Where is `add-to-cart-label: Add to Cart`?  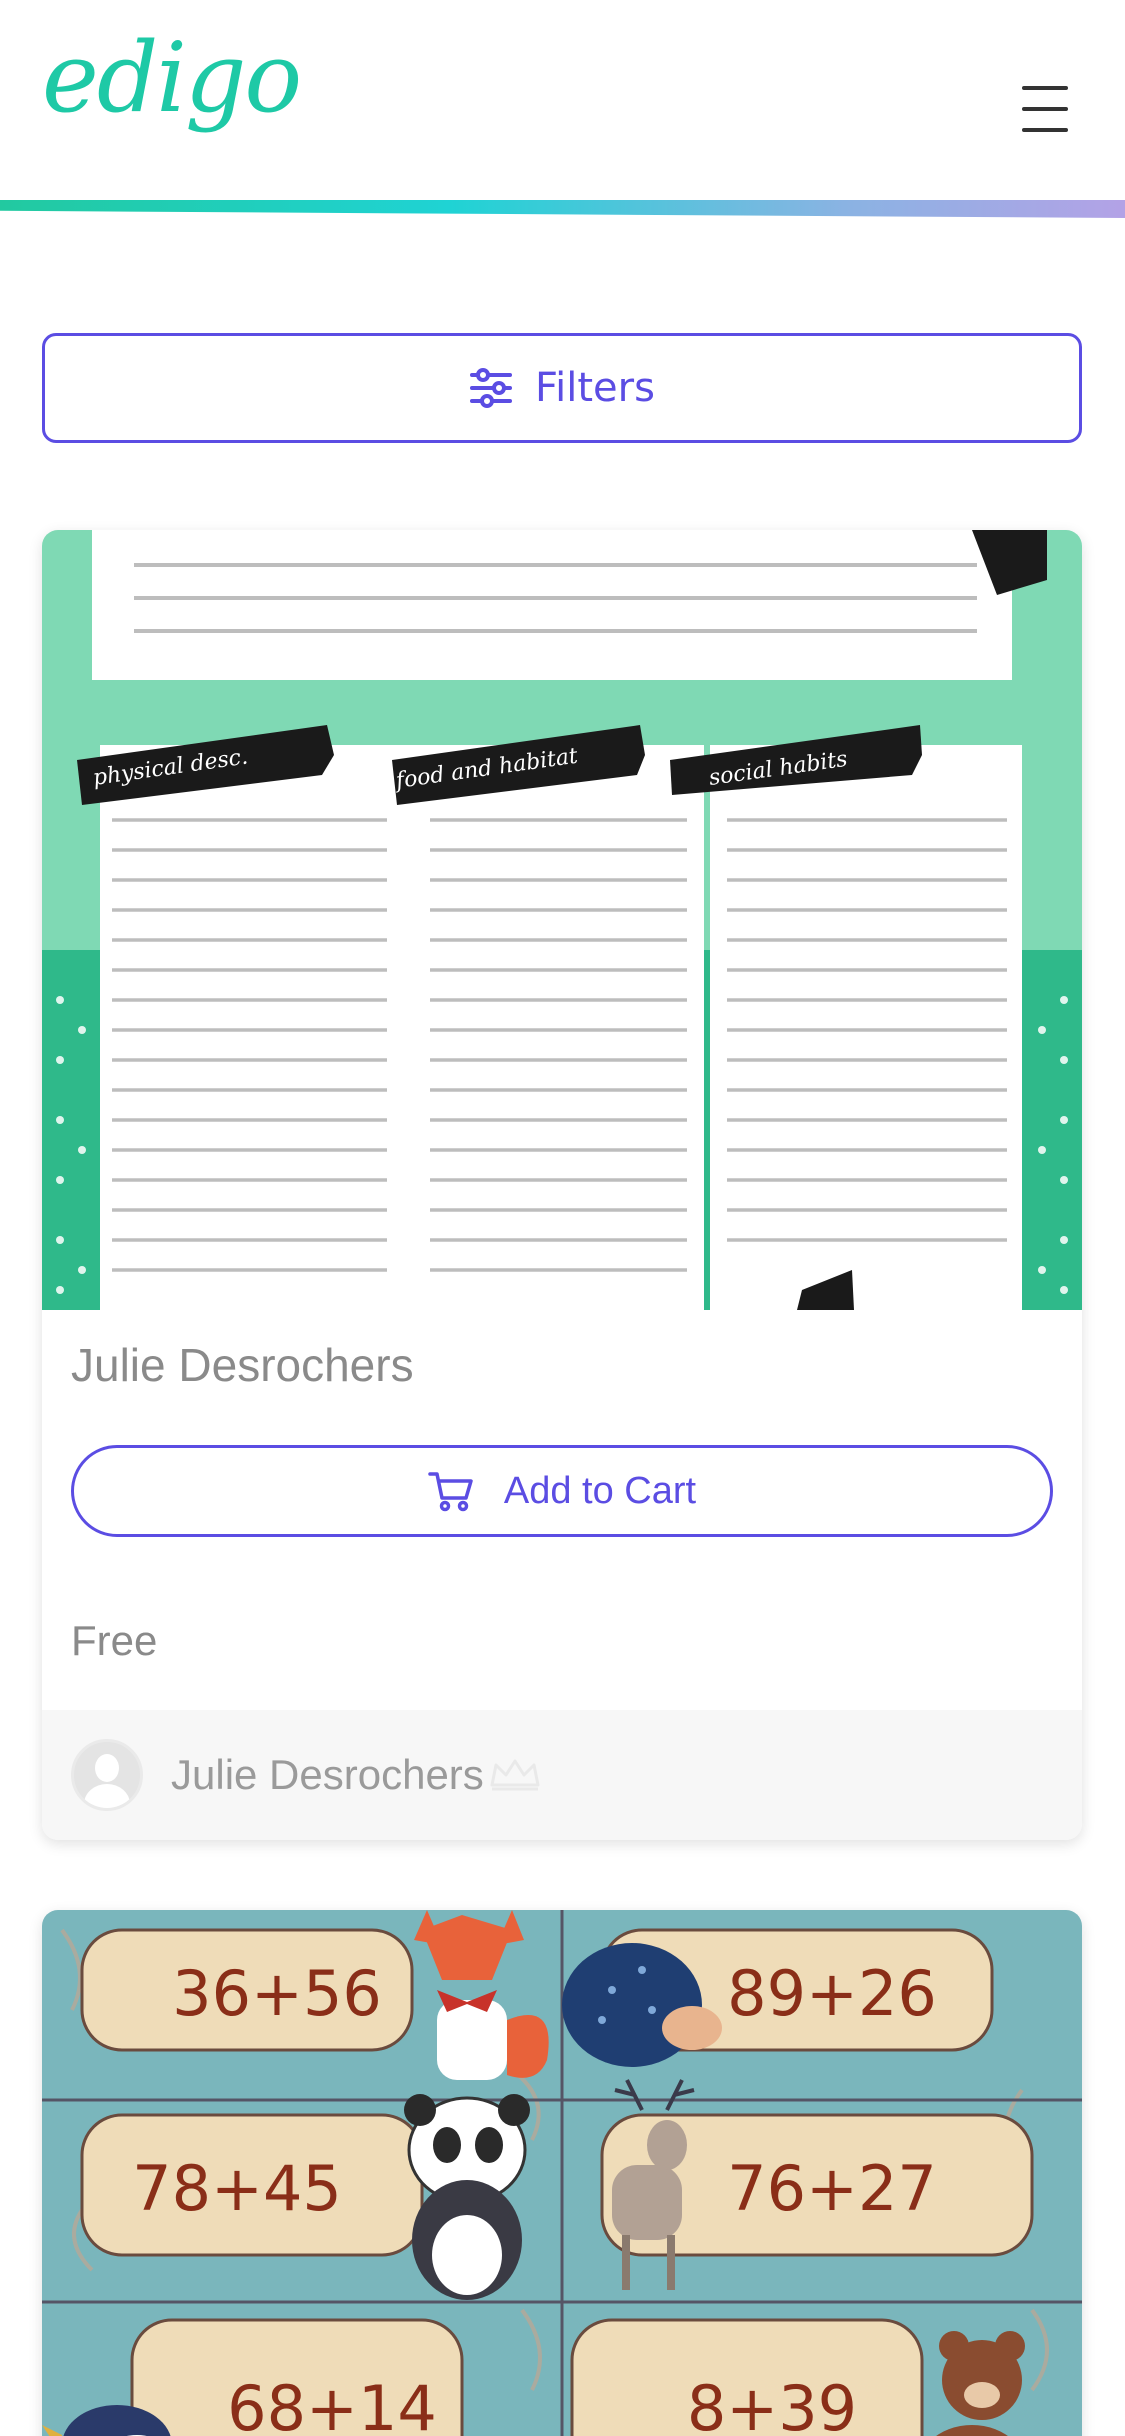 add-to-cart-label: Add to Cart is located at coordinates (600, 1490).